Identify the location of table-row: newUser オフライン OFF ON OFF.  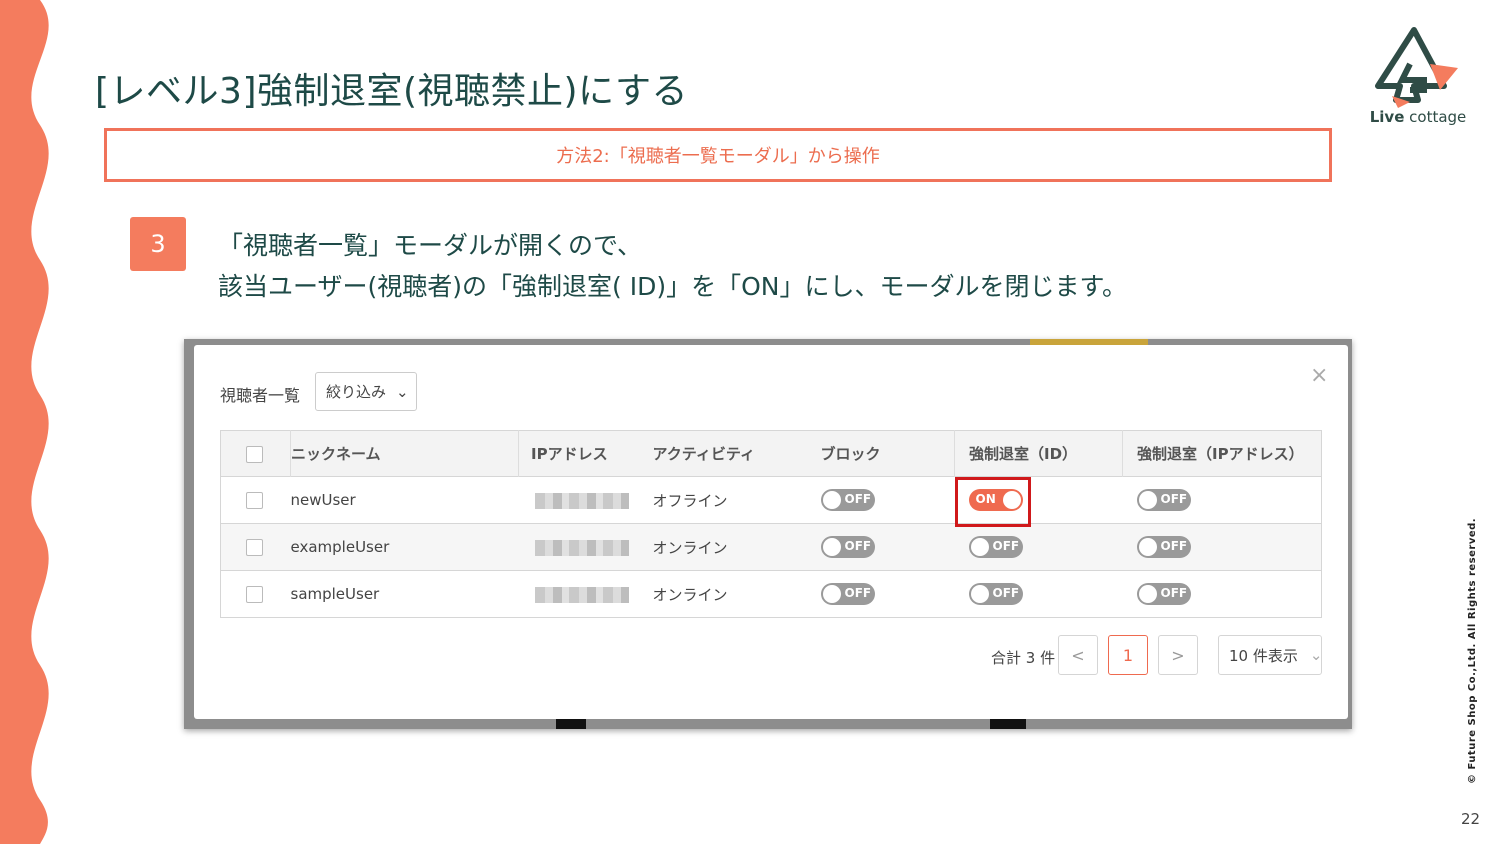
(771, 500).